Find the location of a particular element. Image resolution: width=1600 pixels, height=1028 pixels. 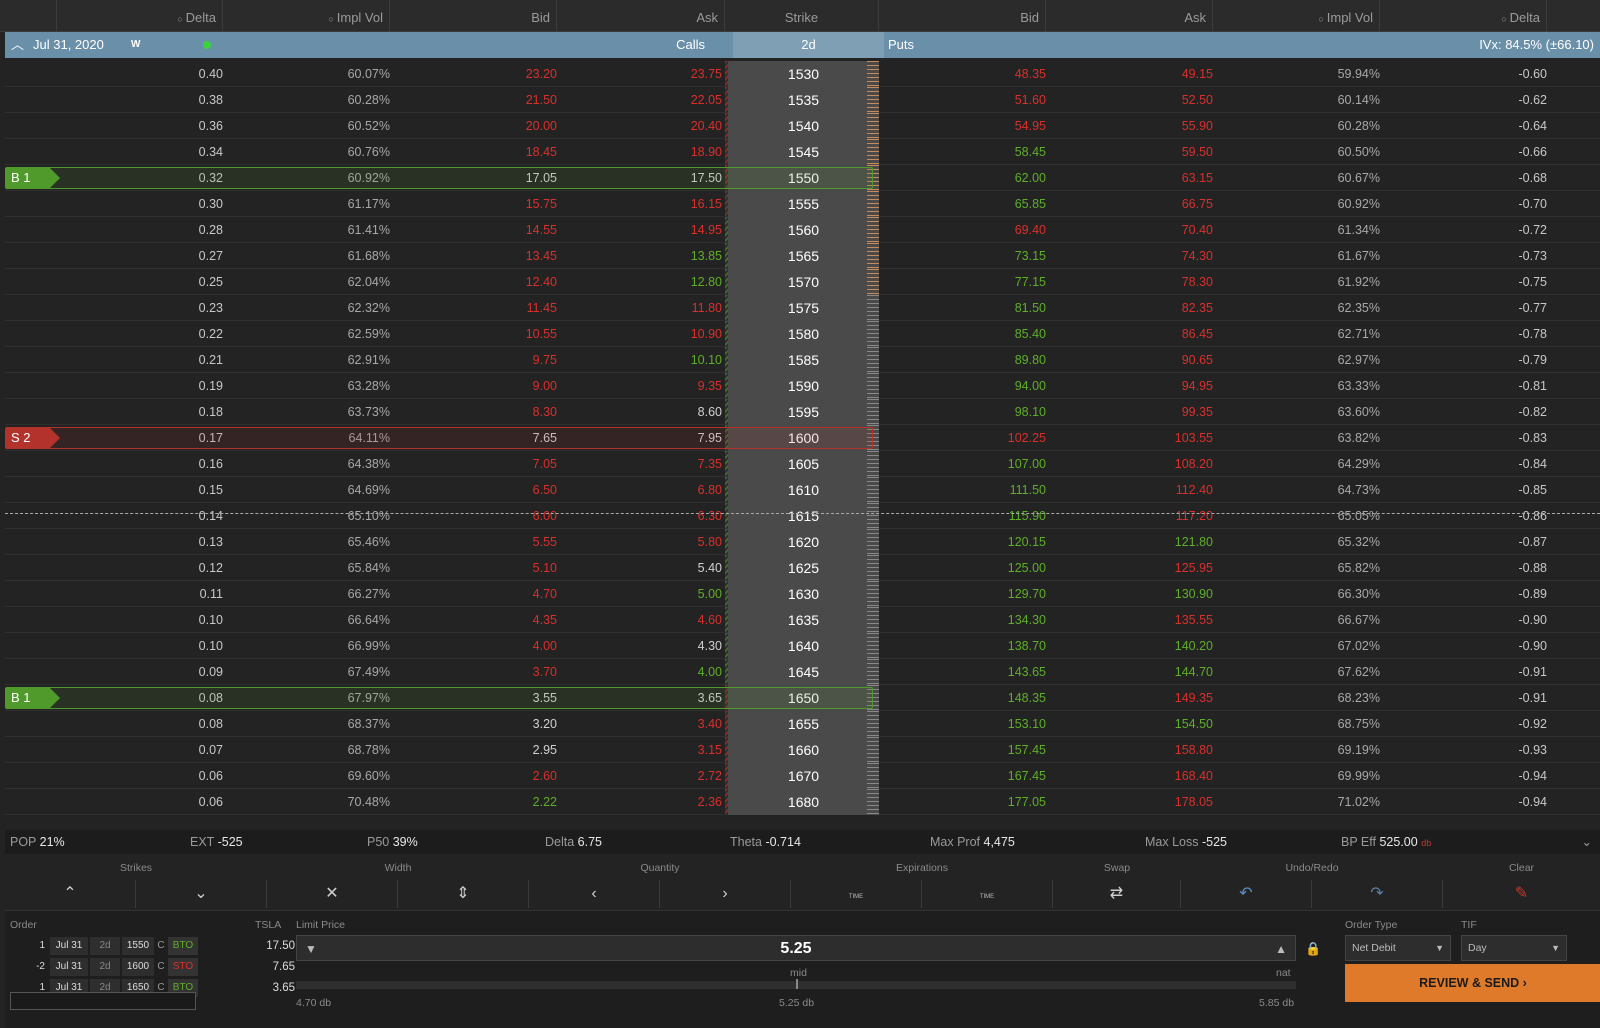

call-delta: 0.28 is located at coordinates (143, 230).